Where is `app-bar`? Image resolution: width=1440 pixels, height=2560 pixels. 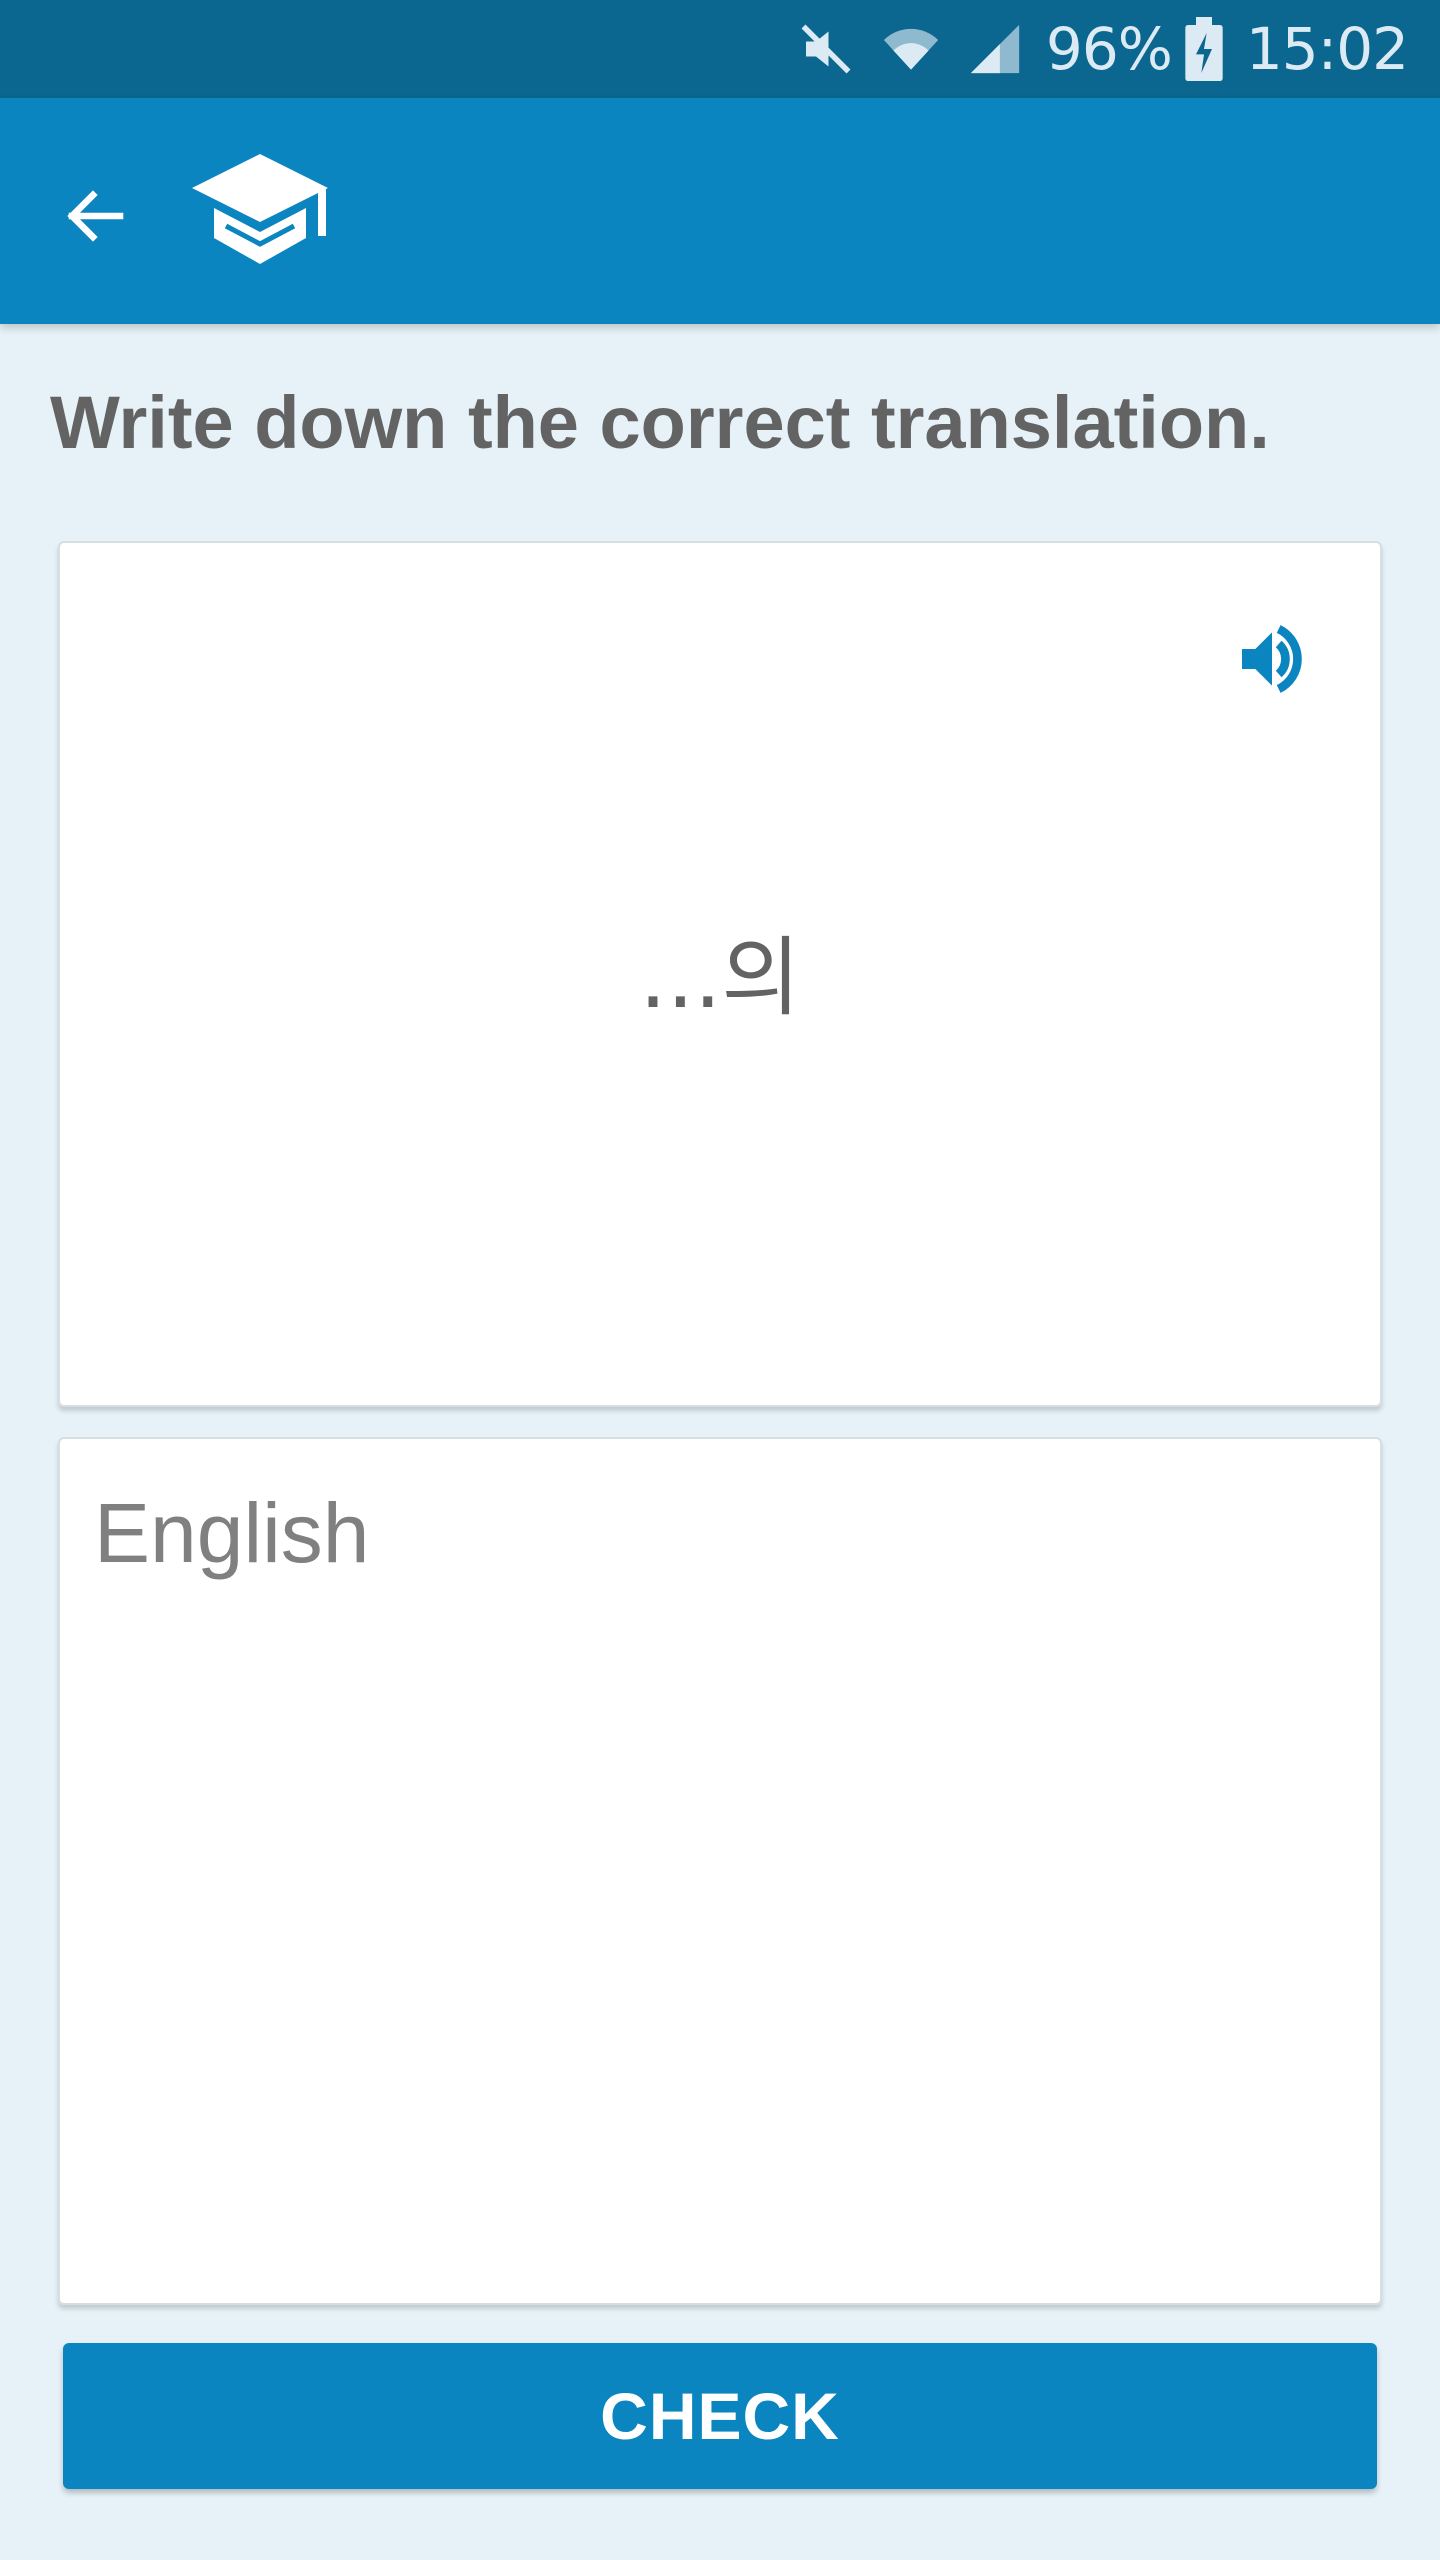 app-bar is located at coordinates (720, 211).